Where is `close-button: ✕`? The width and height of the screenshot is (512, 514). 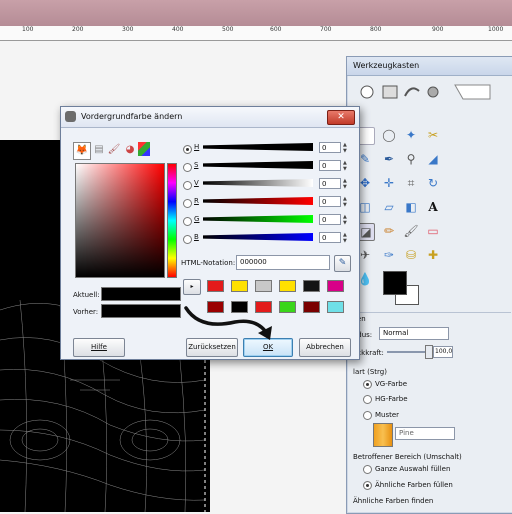 close-button: ✕ is located at coordinates (341, 117).